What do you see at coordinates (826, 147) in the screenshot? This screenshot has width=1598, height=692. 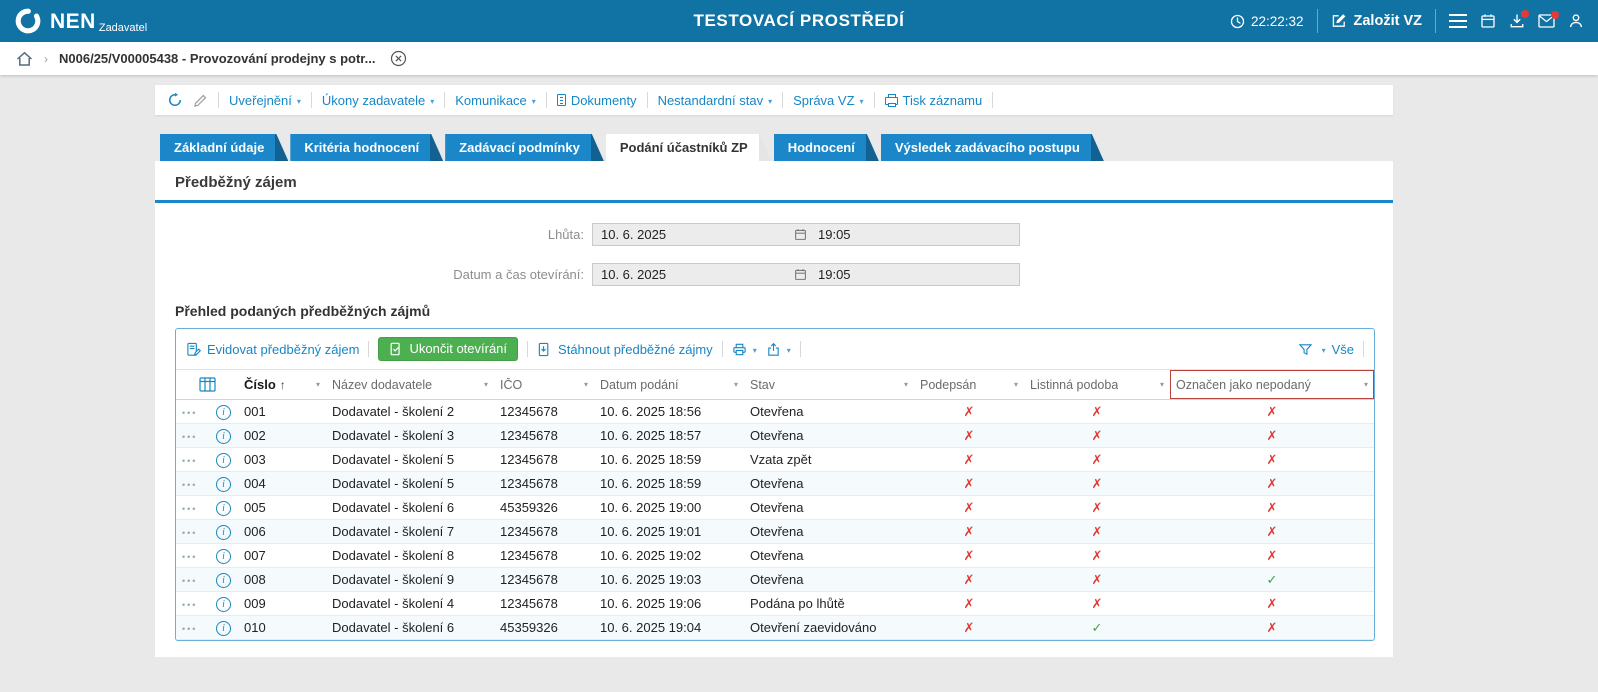 I see `tab-hodnoceni: Hodnocení` at bounding box center [826, 147].